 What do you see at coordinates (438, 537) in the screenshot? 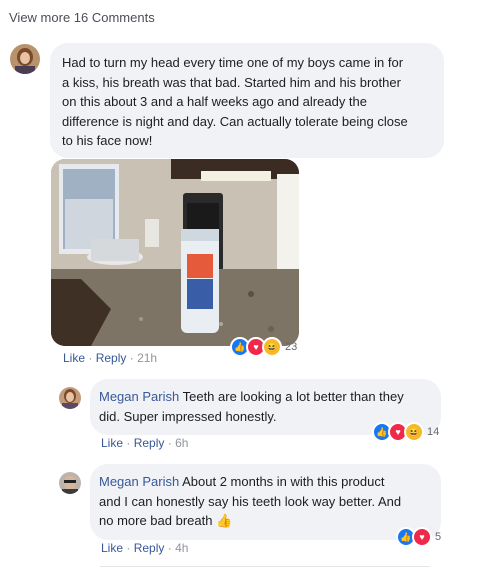
I see `reaction-count: 5` at bounding box center [438, 537].